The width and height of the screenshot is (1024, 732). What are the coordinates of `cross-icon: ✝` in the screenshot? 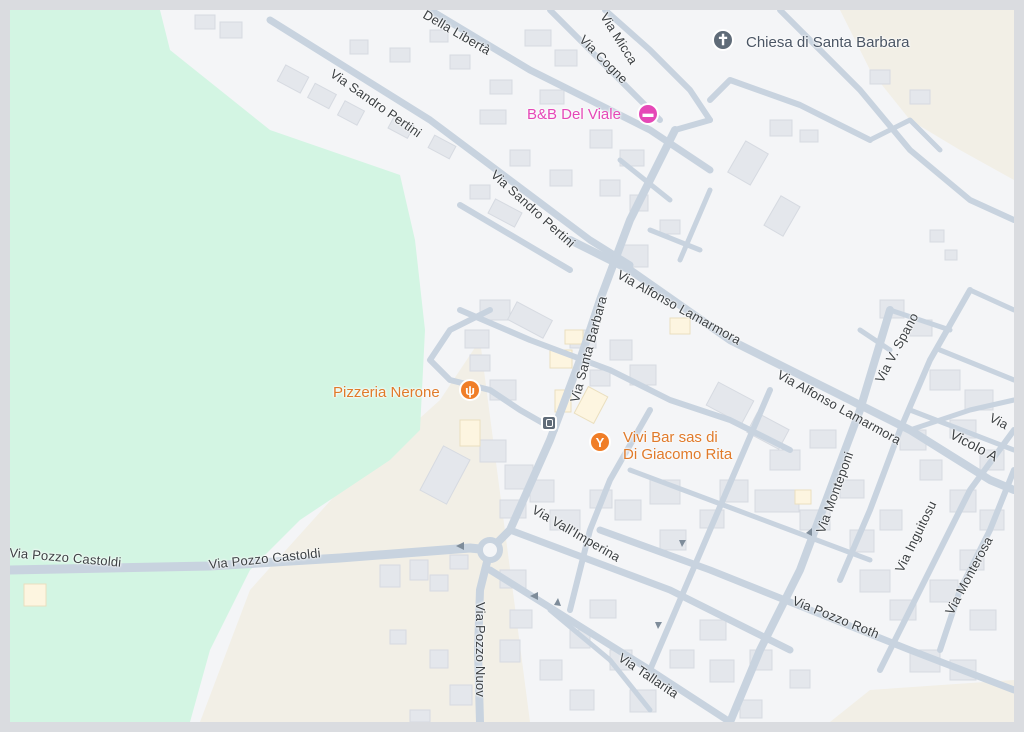 It's located at (723, 40).